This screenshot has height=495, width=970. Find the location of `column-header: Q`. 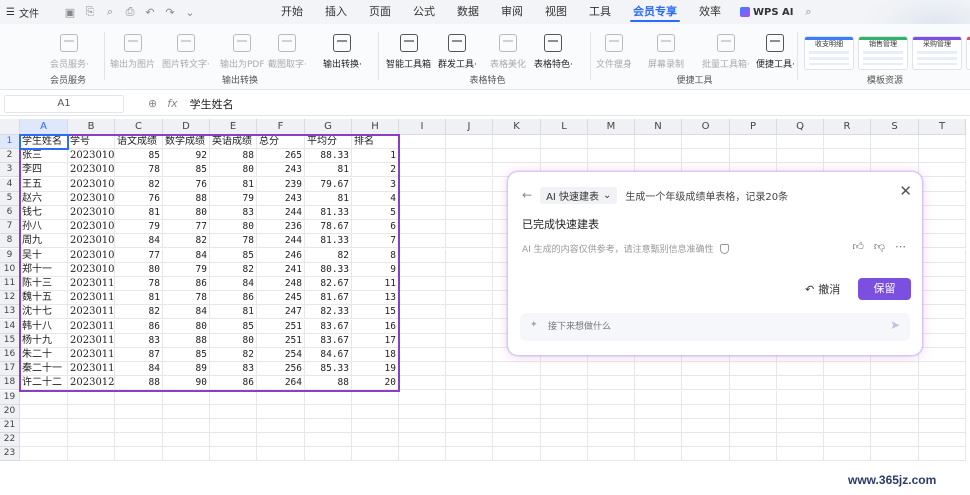

column-header: Q is located at coordinates (800, 127).